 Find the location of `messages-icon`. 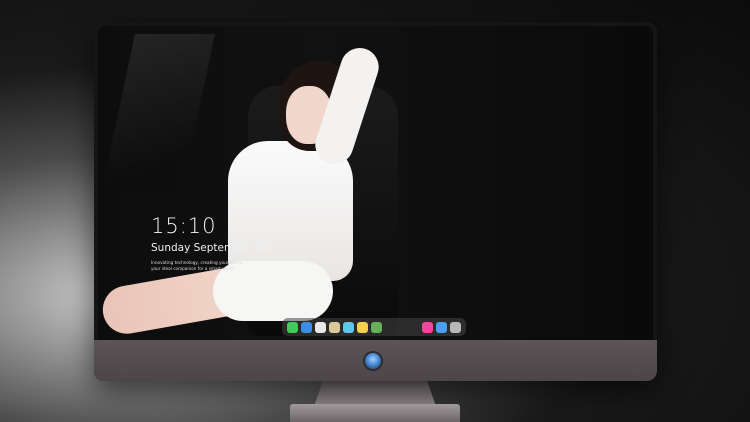

messages-icon is located at coordinates (292, 327).